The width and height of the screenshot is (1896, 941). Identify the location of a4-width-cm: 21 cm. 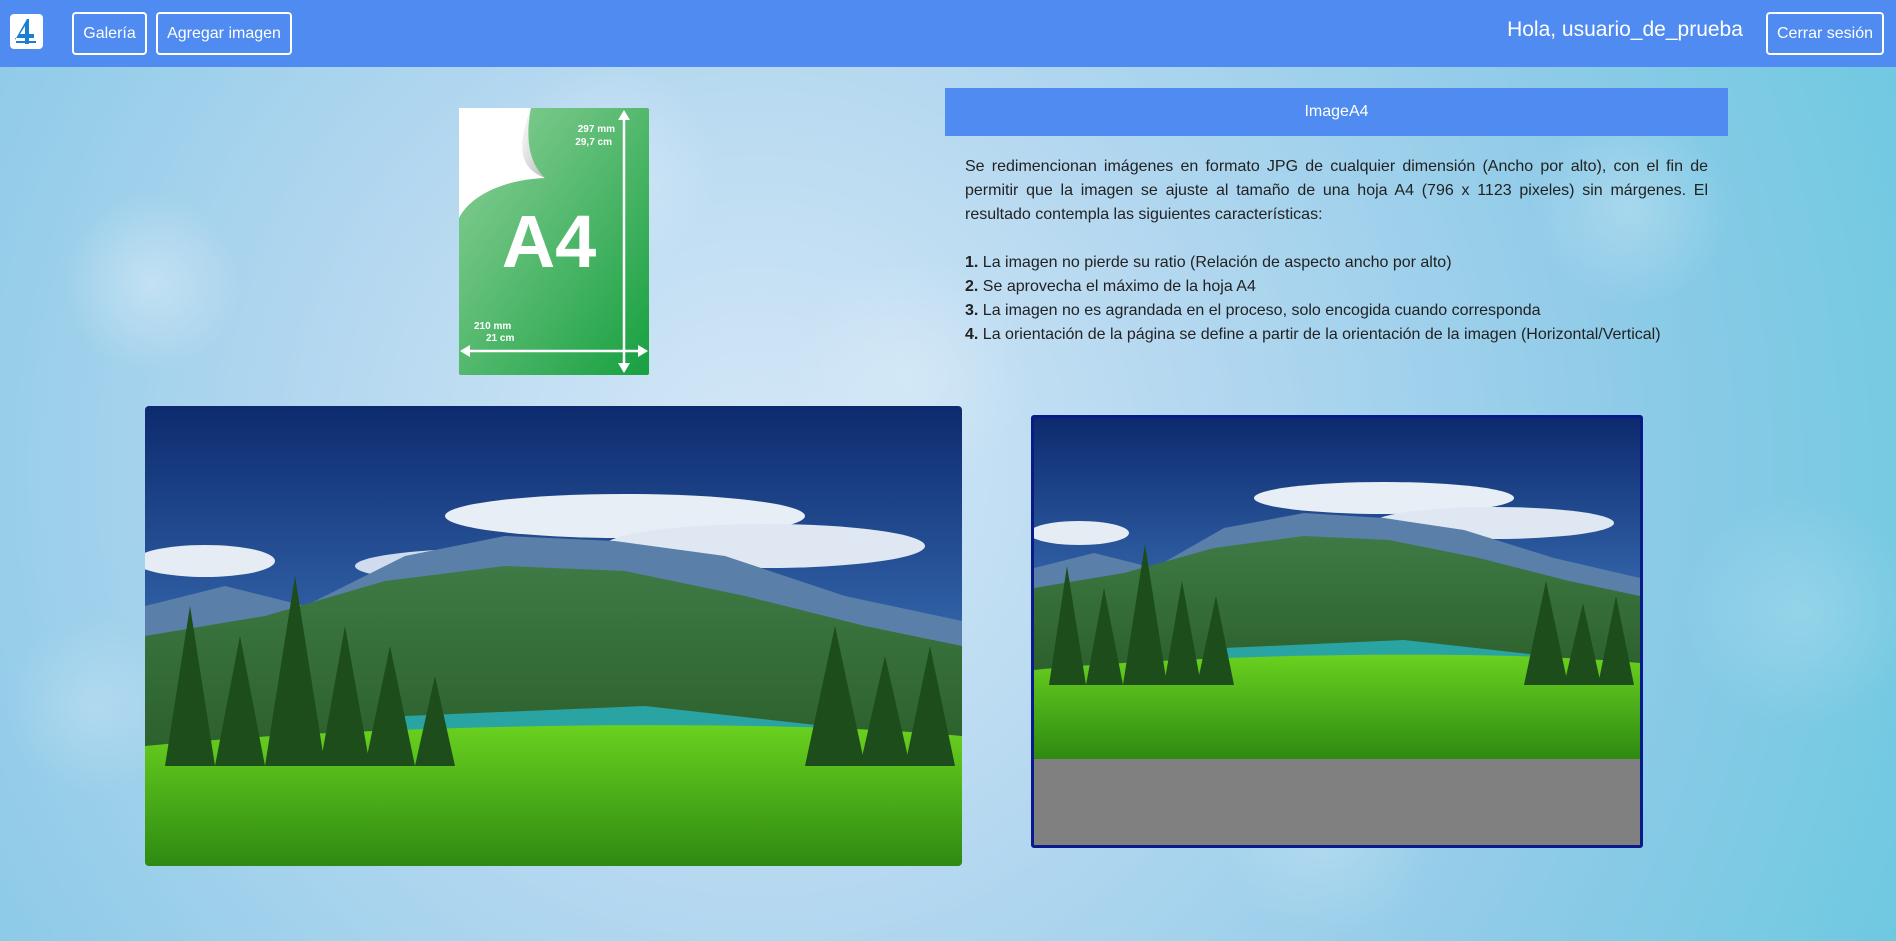
(500, 338).